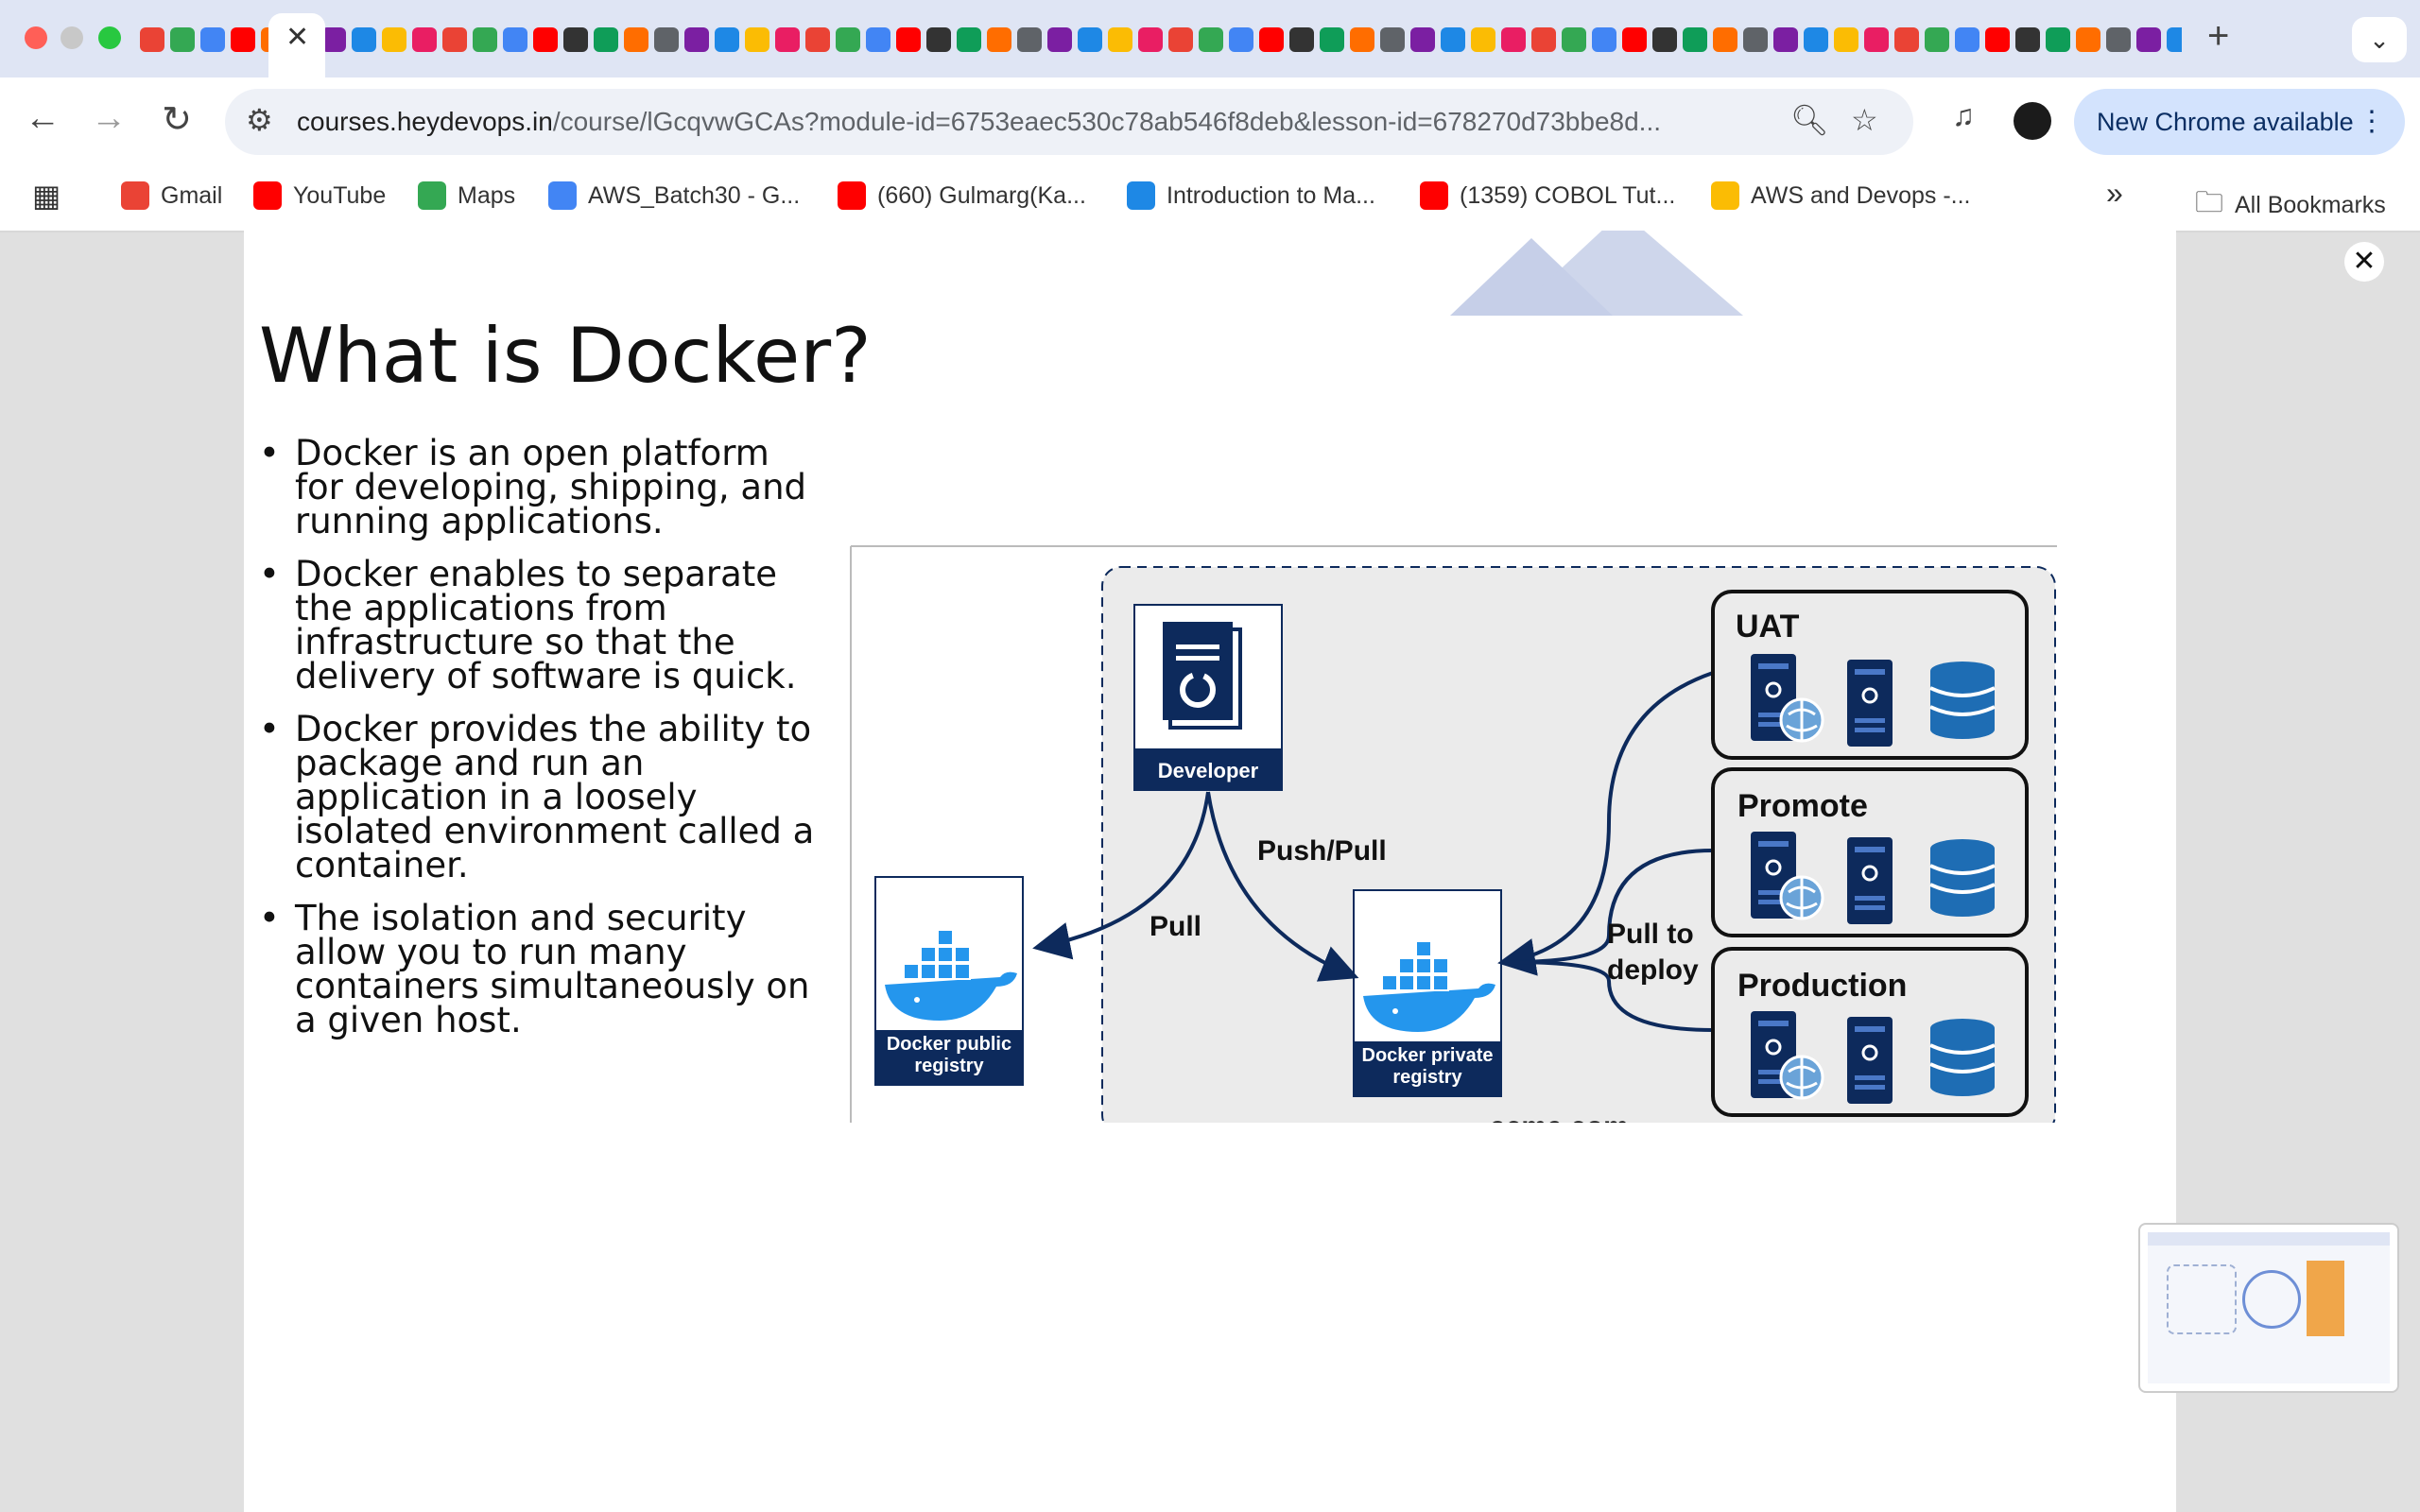 This screenshot has width=2420, height=1512. I want to click on minimize-window-button, so click(71, 37).